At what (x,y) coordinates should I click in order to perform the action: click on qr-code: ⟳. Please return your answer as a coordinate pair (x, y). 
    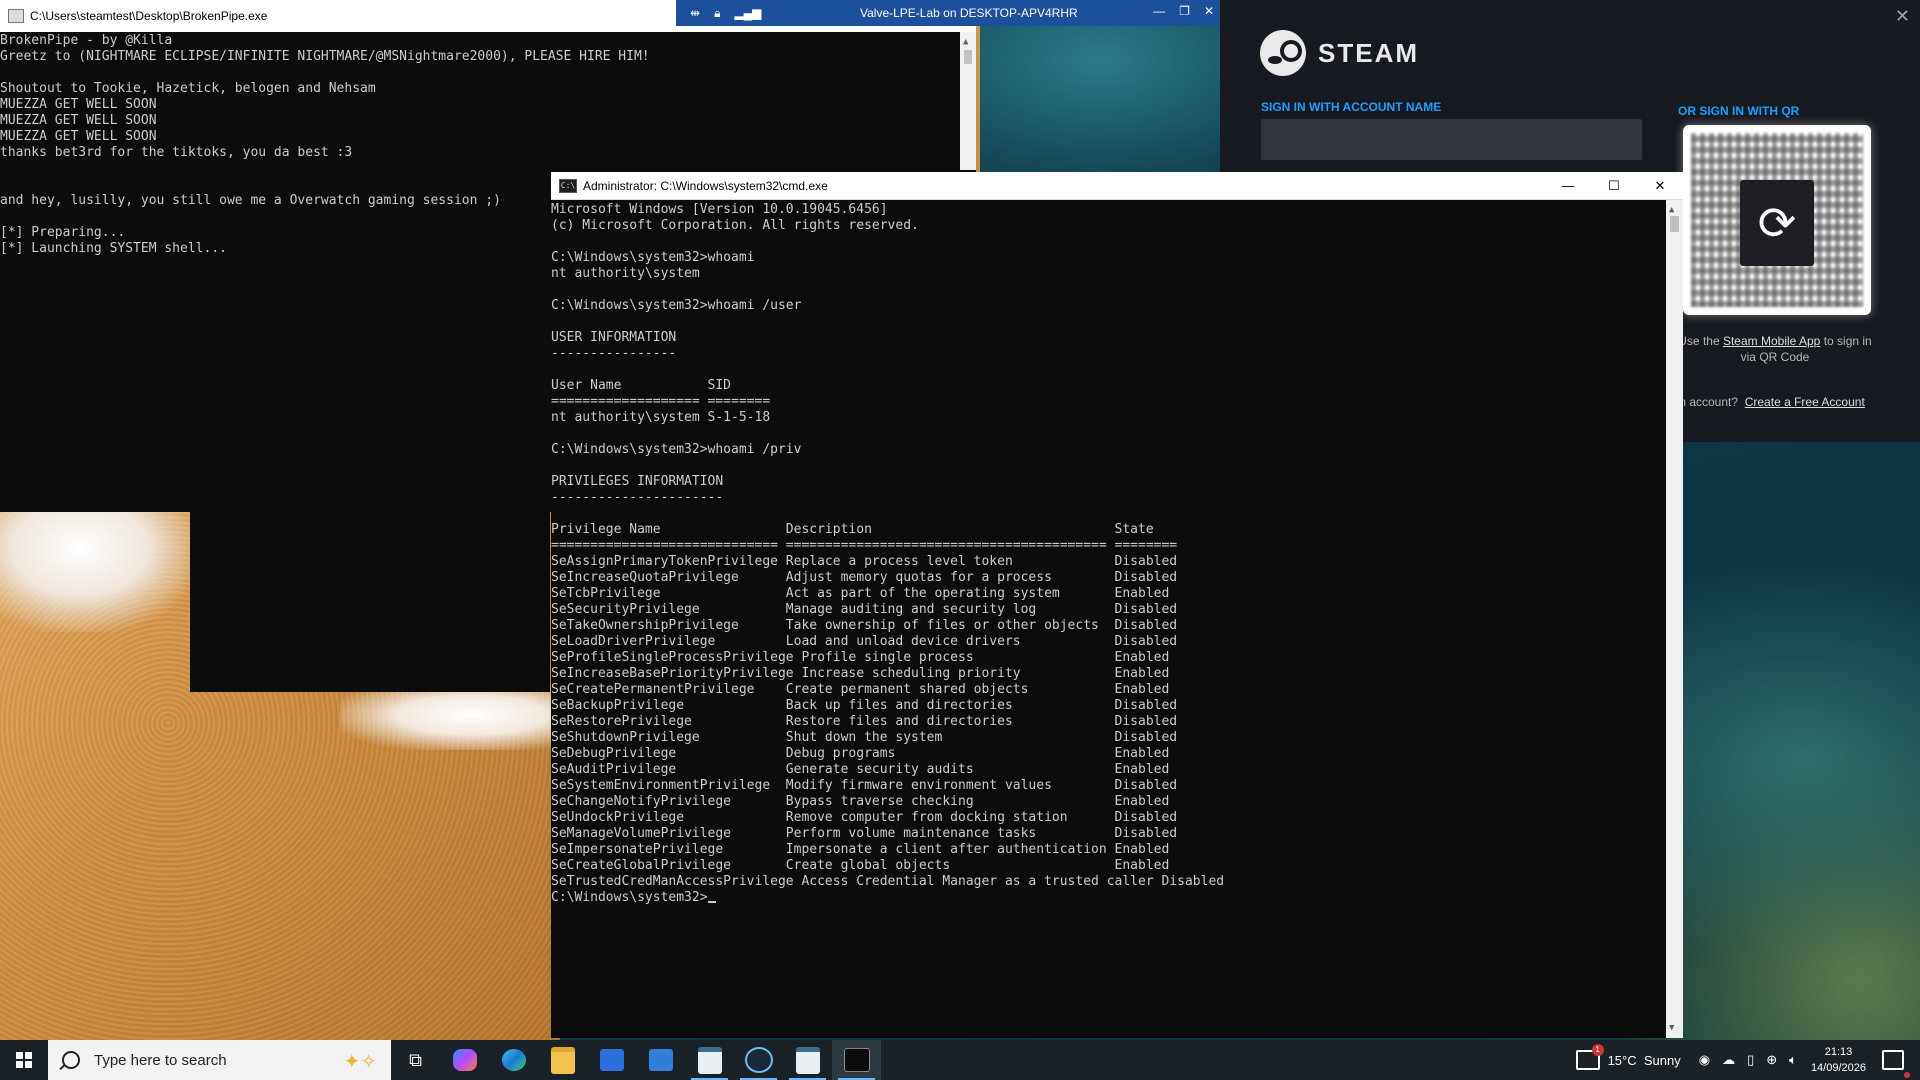
    Looking at the image, I should click on (1777, 220).